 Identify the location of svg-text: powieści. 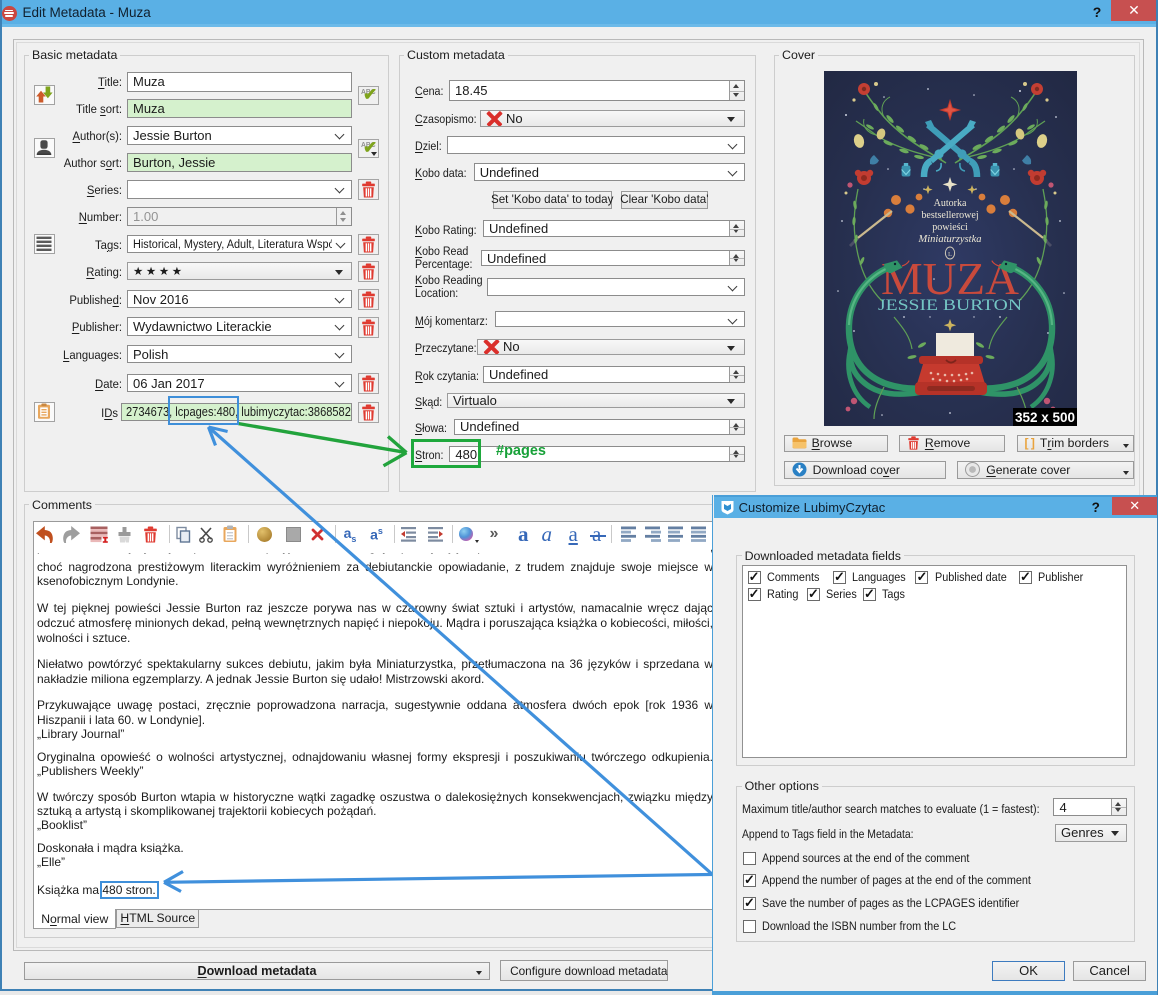
(950, 227).